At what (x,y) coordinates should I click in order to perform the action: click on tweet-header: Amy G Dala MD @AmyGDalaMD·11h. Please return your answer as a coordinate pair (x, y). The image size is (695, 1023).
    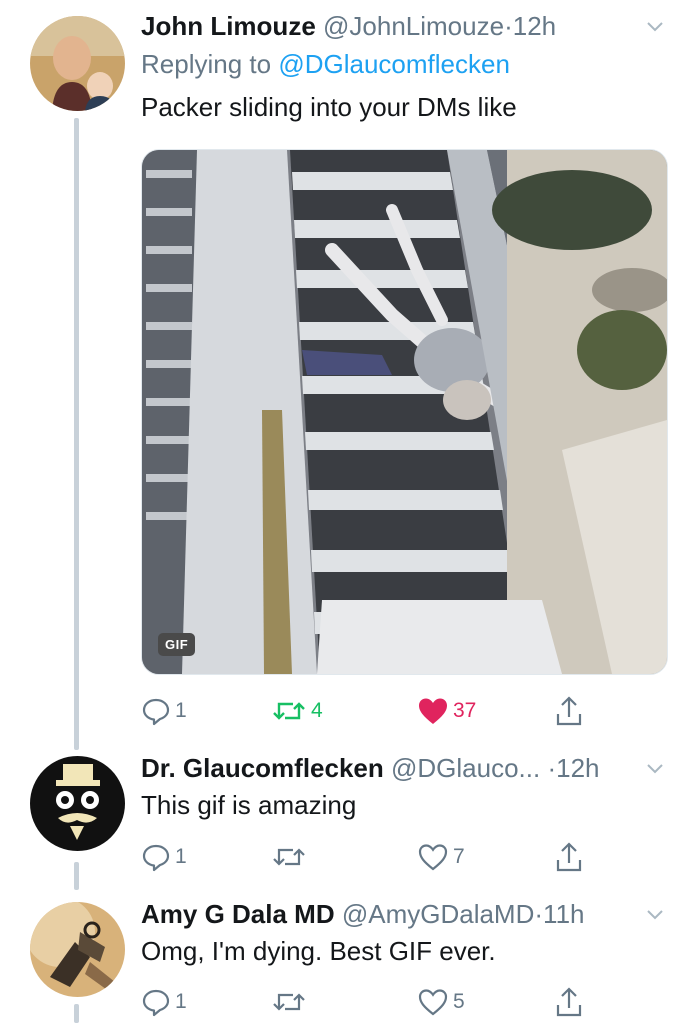
    Looking at the image, I should click on (403, 914).